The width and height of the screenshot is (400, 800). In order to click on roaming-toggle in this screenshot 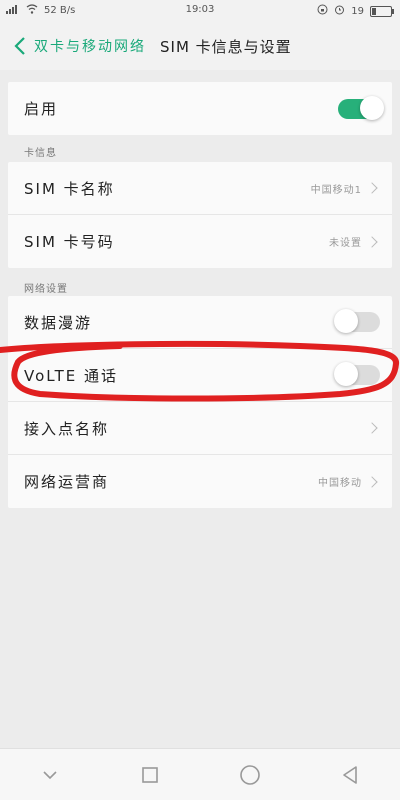, I will do `click(357, 321)`.